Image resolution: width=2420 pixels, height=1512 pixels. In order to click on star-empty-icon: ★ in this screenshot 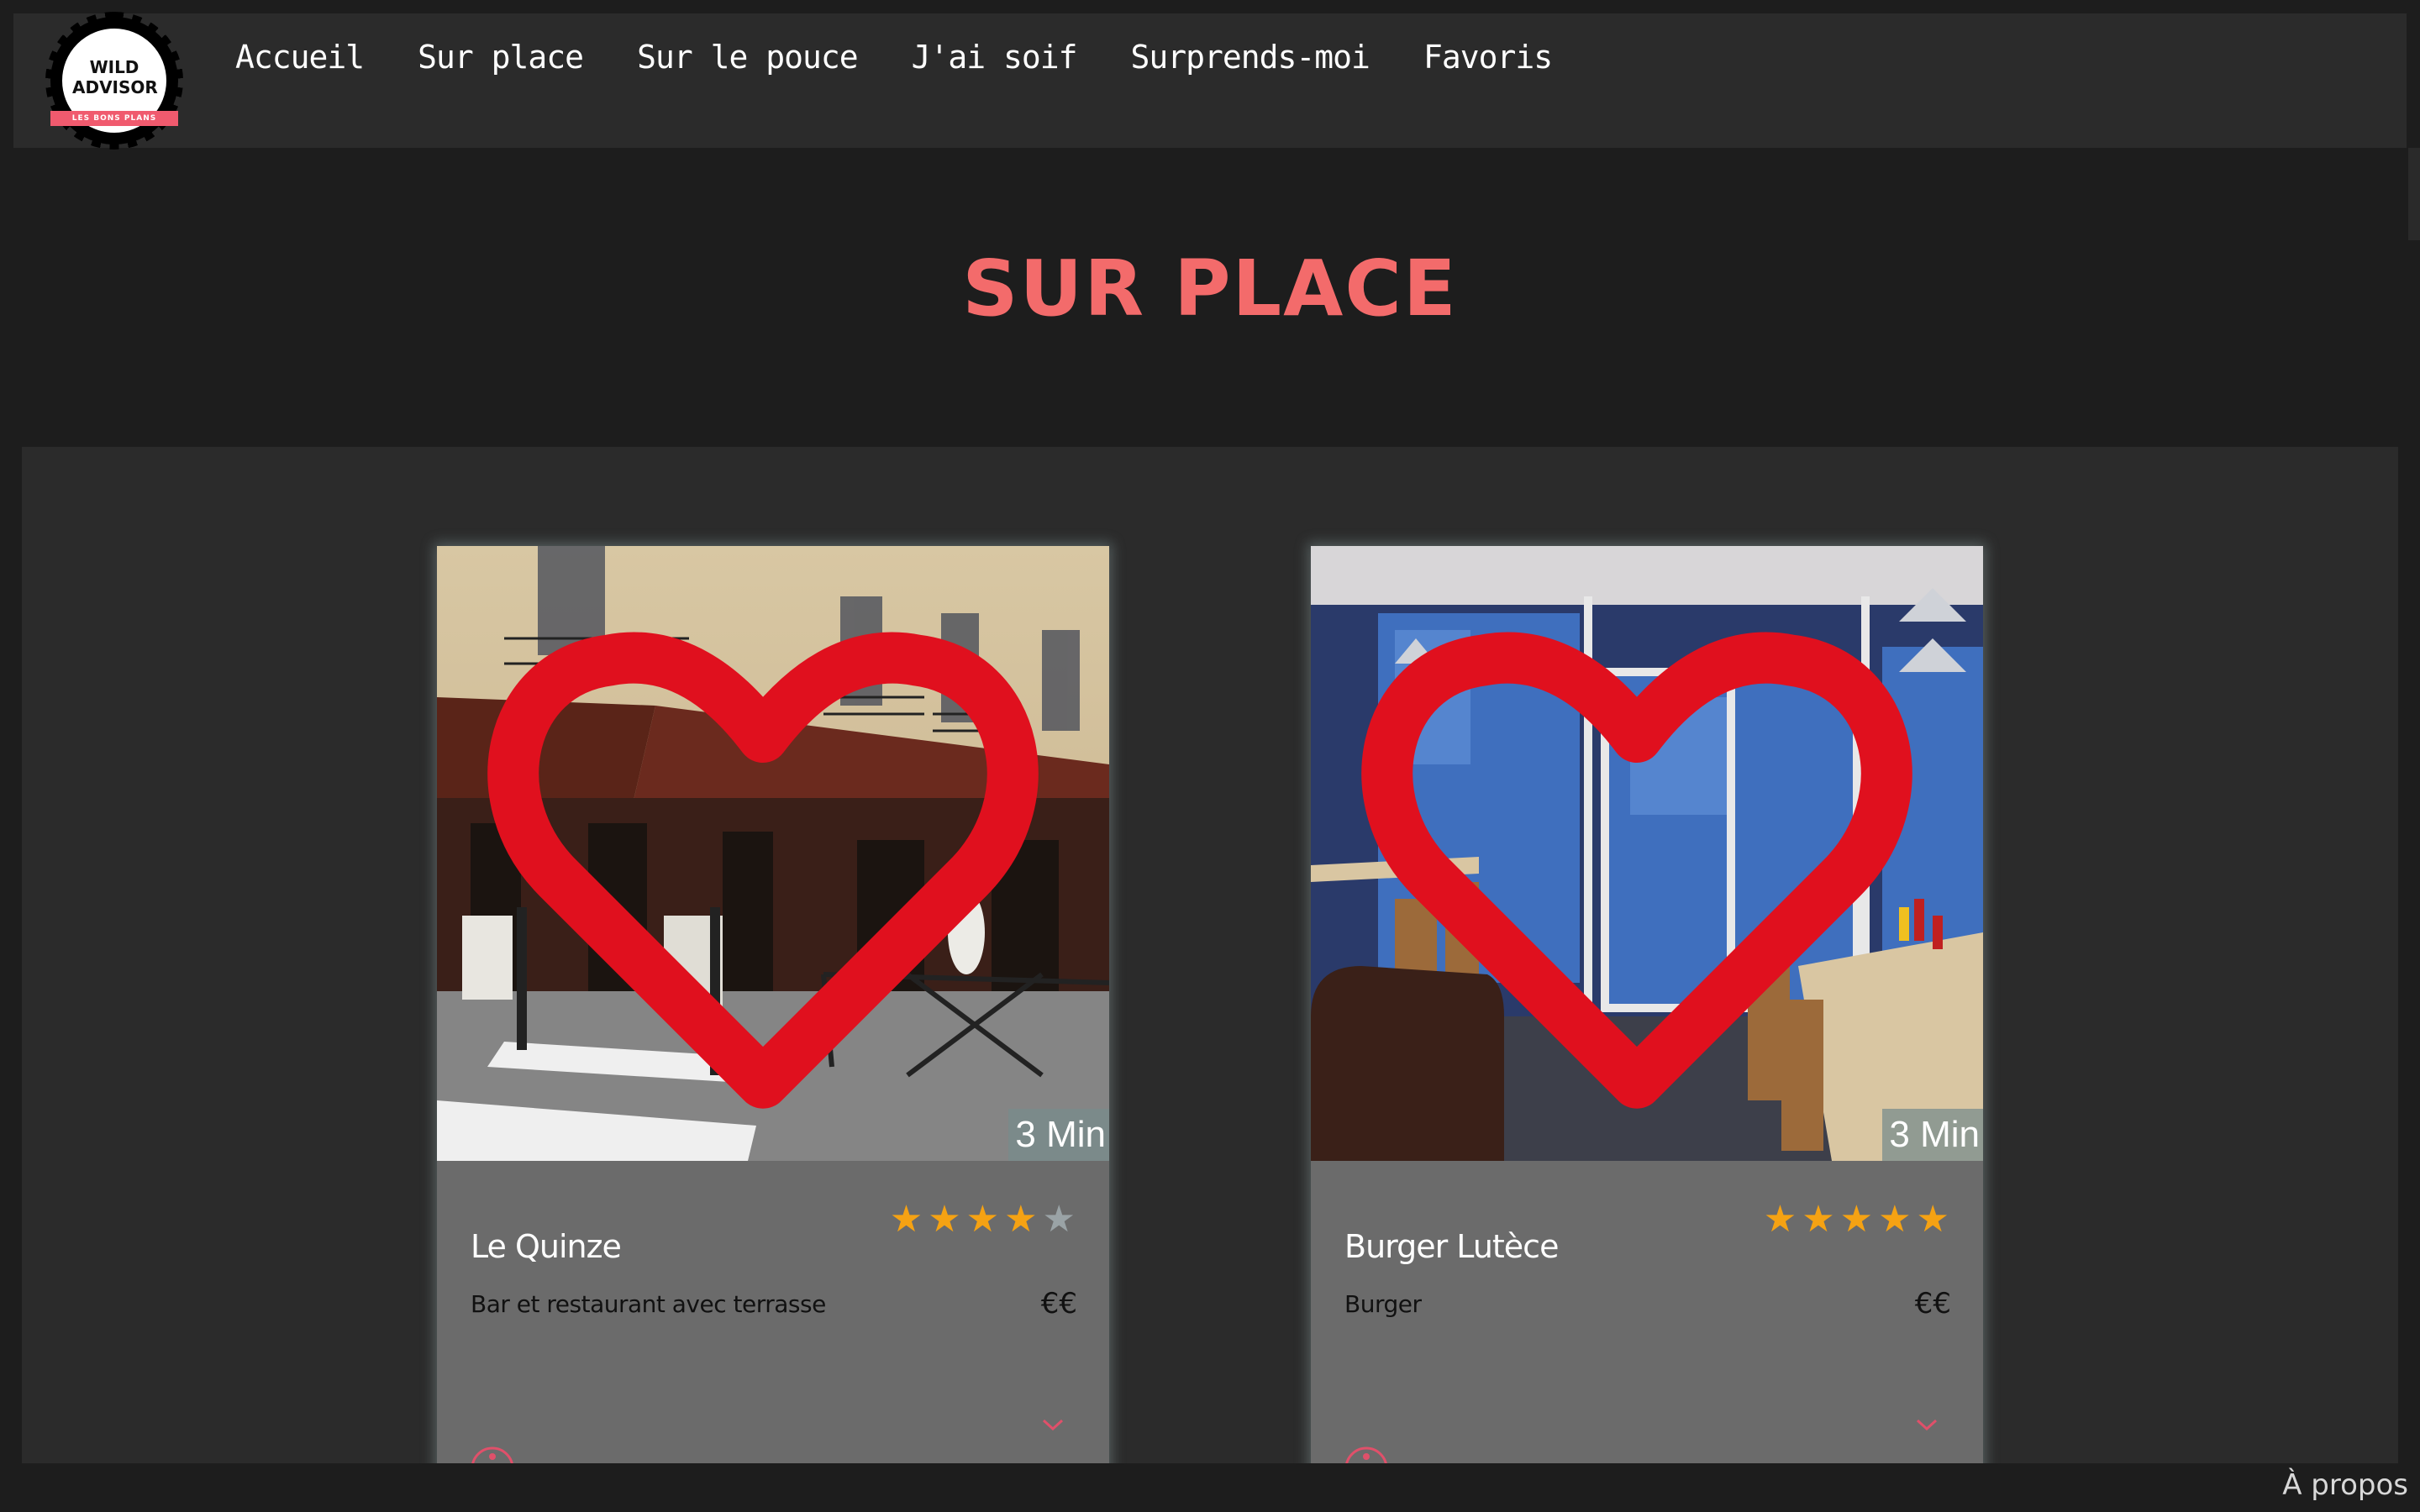, I will do `click(1059, 1219)`.